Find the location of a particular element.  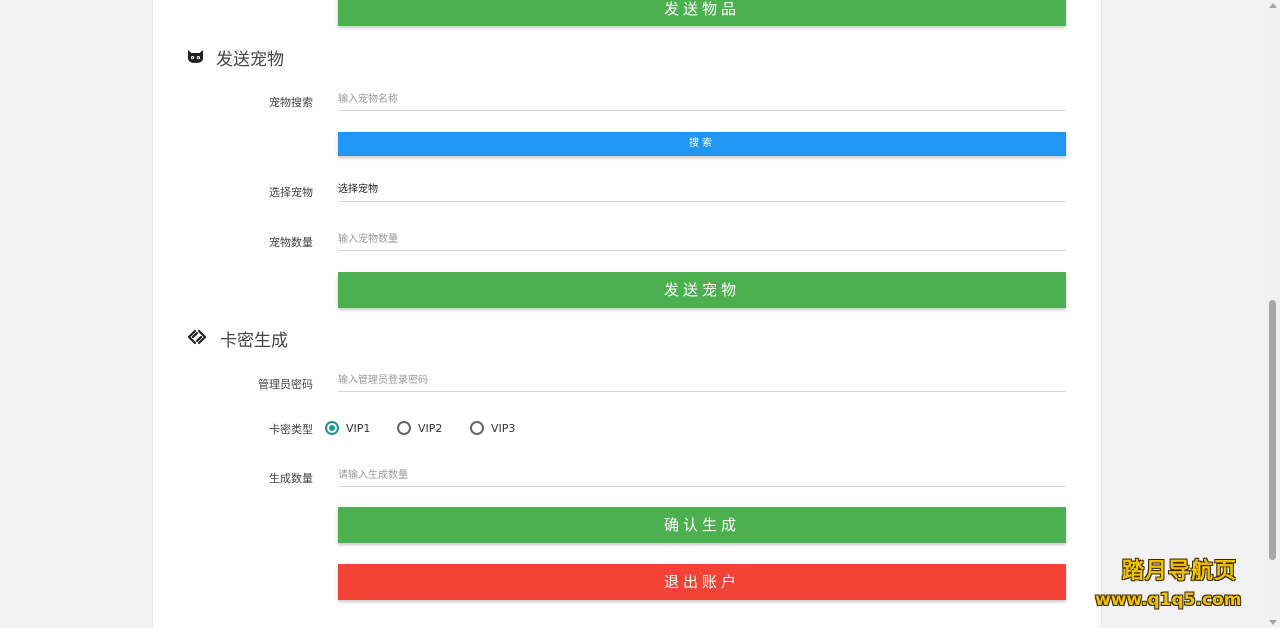

section-title-send-pet: 发送宠物 is located at coordinates (250, 60).